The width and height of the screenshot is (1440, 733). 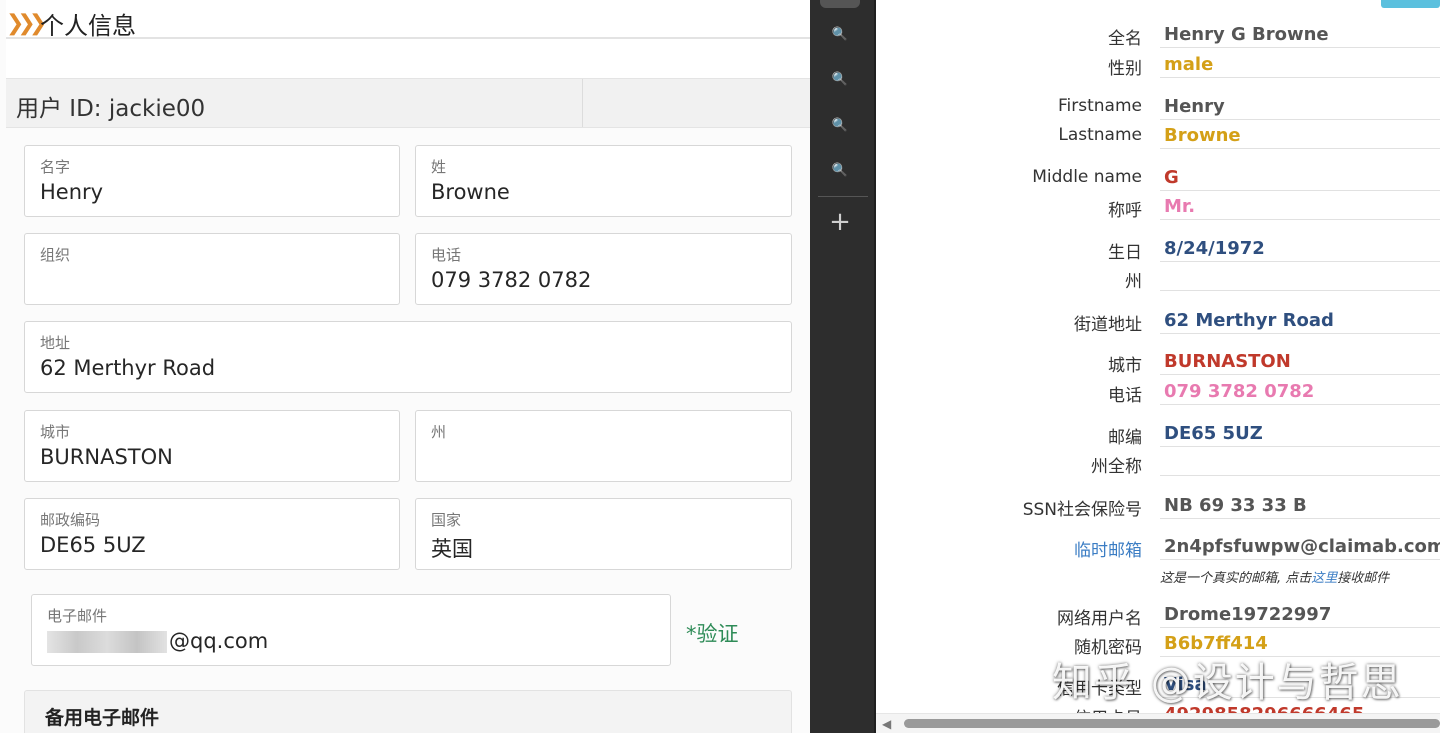 What do you see at coordinates (1158, 506) in the screenshot?
I see `info-row: SSN社会保险号 NB 69 33 33 B` at bounding box center [1158, 506].